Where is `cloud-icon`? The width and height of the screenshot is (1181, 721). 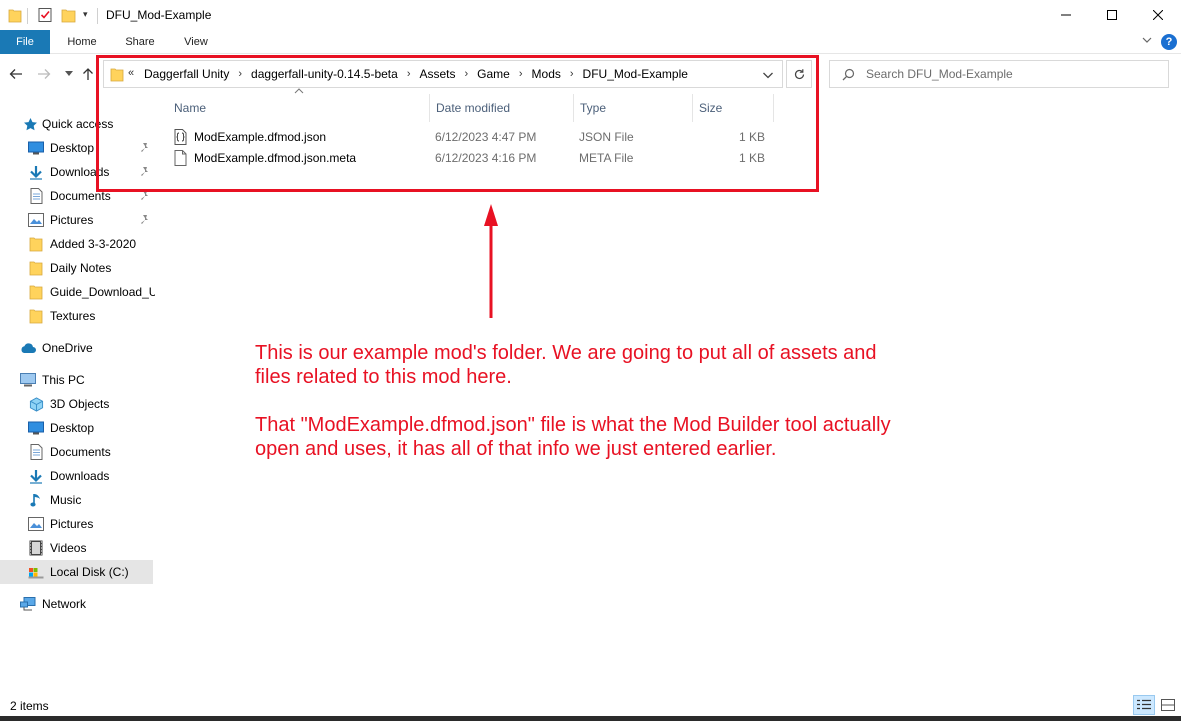 cloud-icon is located at coordinates (28, 348).